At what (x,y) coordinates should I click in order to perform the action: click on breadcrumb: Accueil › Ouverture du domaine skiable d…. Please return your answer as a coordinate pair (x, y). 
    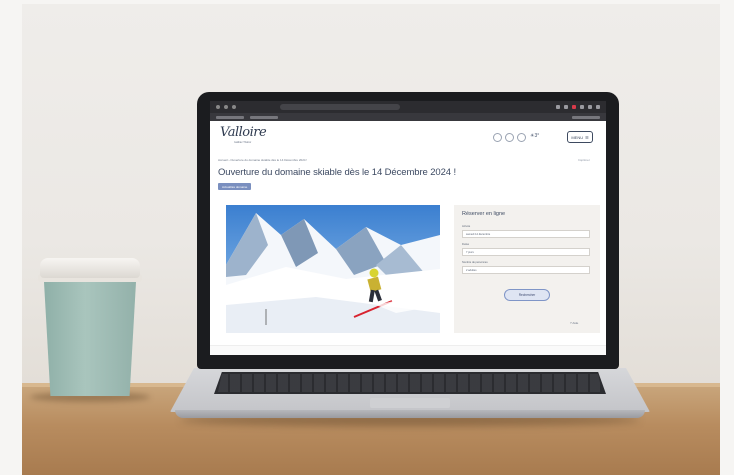
    Looking at the image, I should click on (262, 160).